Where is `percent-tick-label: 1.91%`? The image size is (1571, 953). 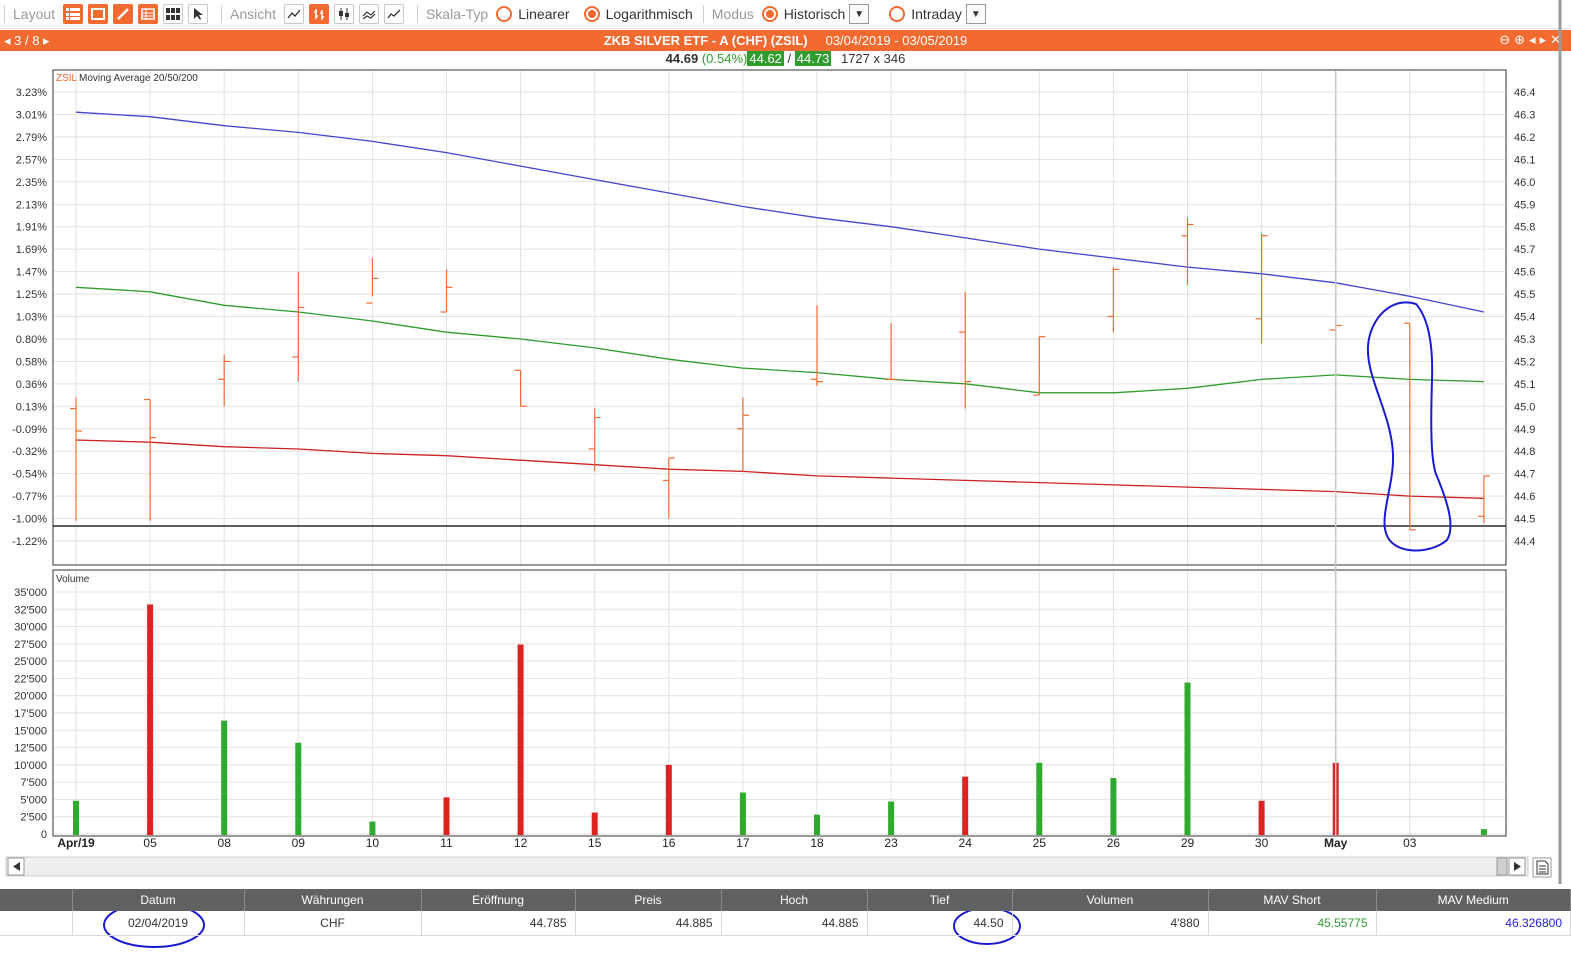 percent-tick-label: 1.91% is located at coordinates (31, 228).